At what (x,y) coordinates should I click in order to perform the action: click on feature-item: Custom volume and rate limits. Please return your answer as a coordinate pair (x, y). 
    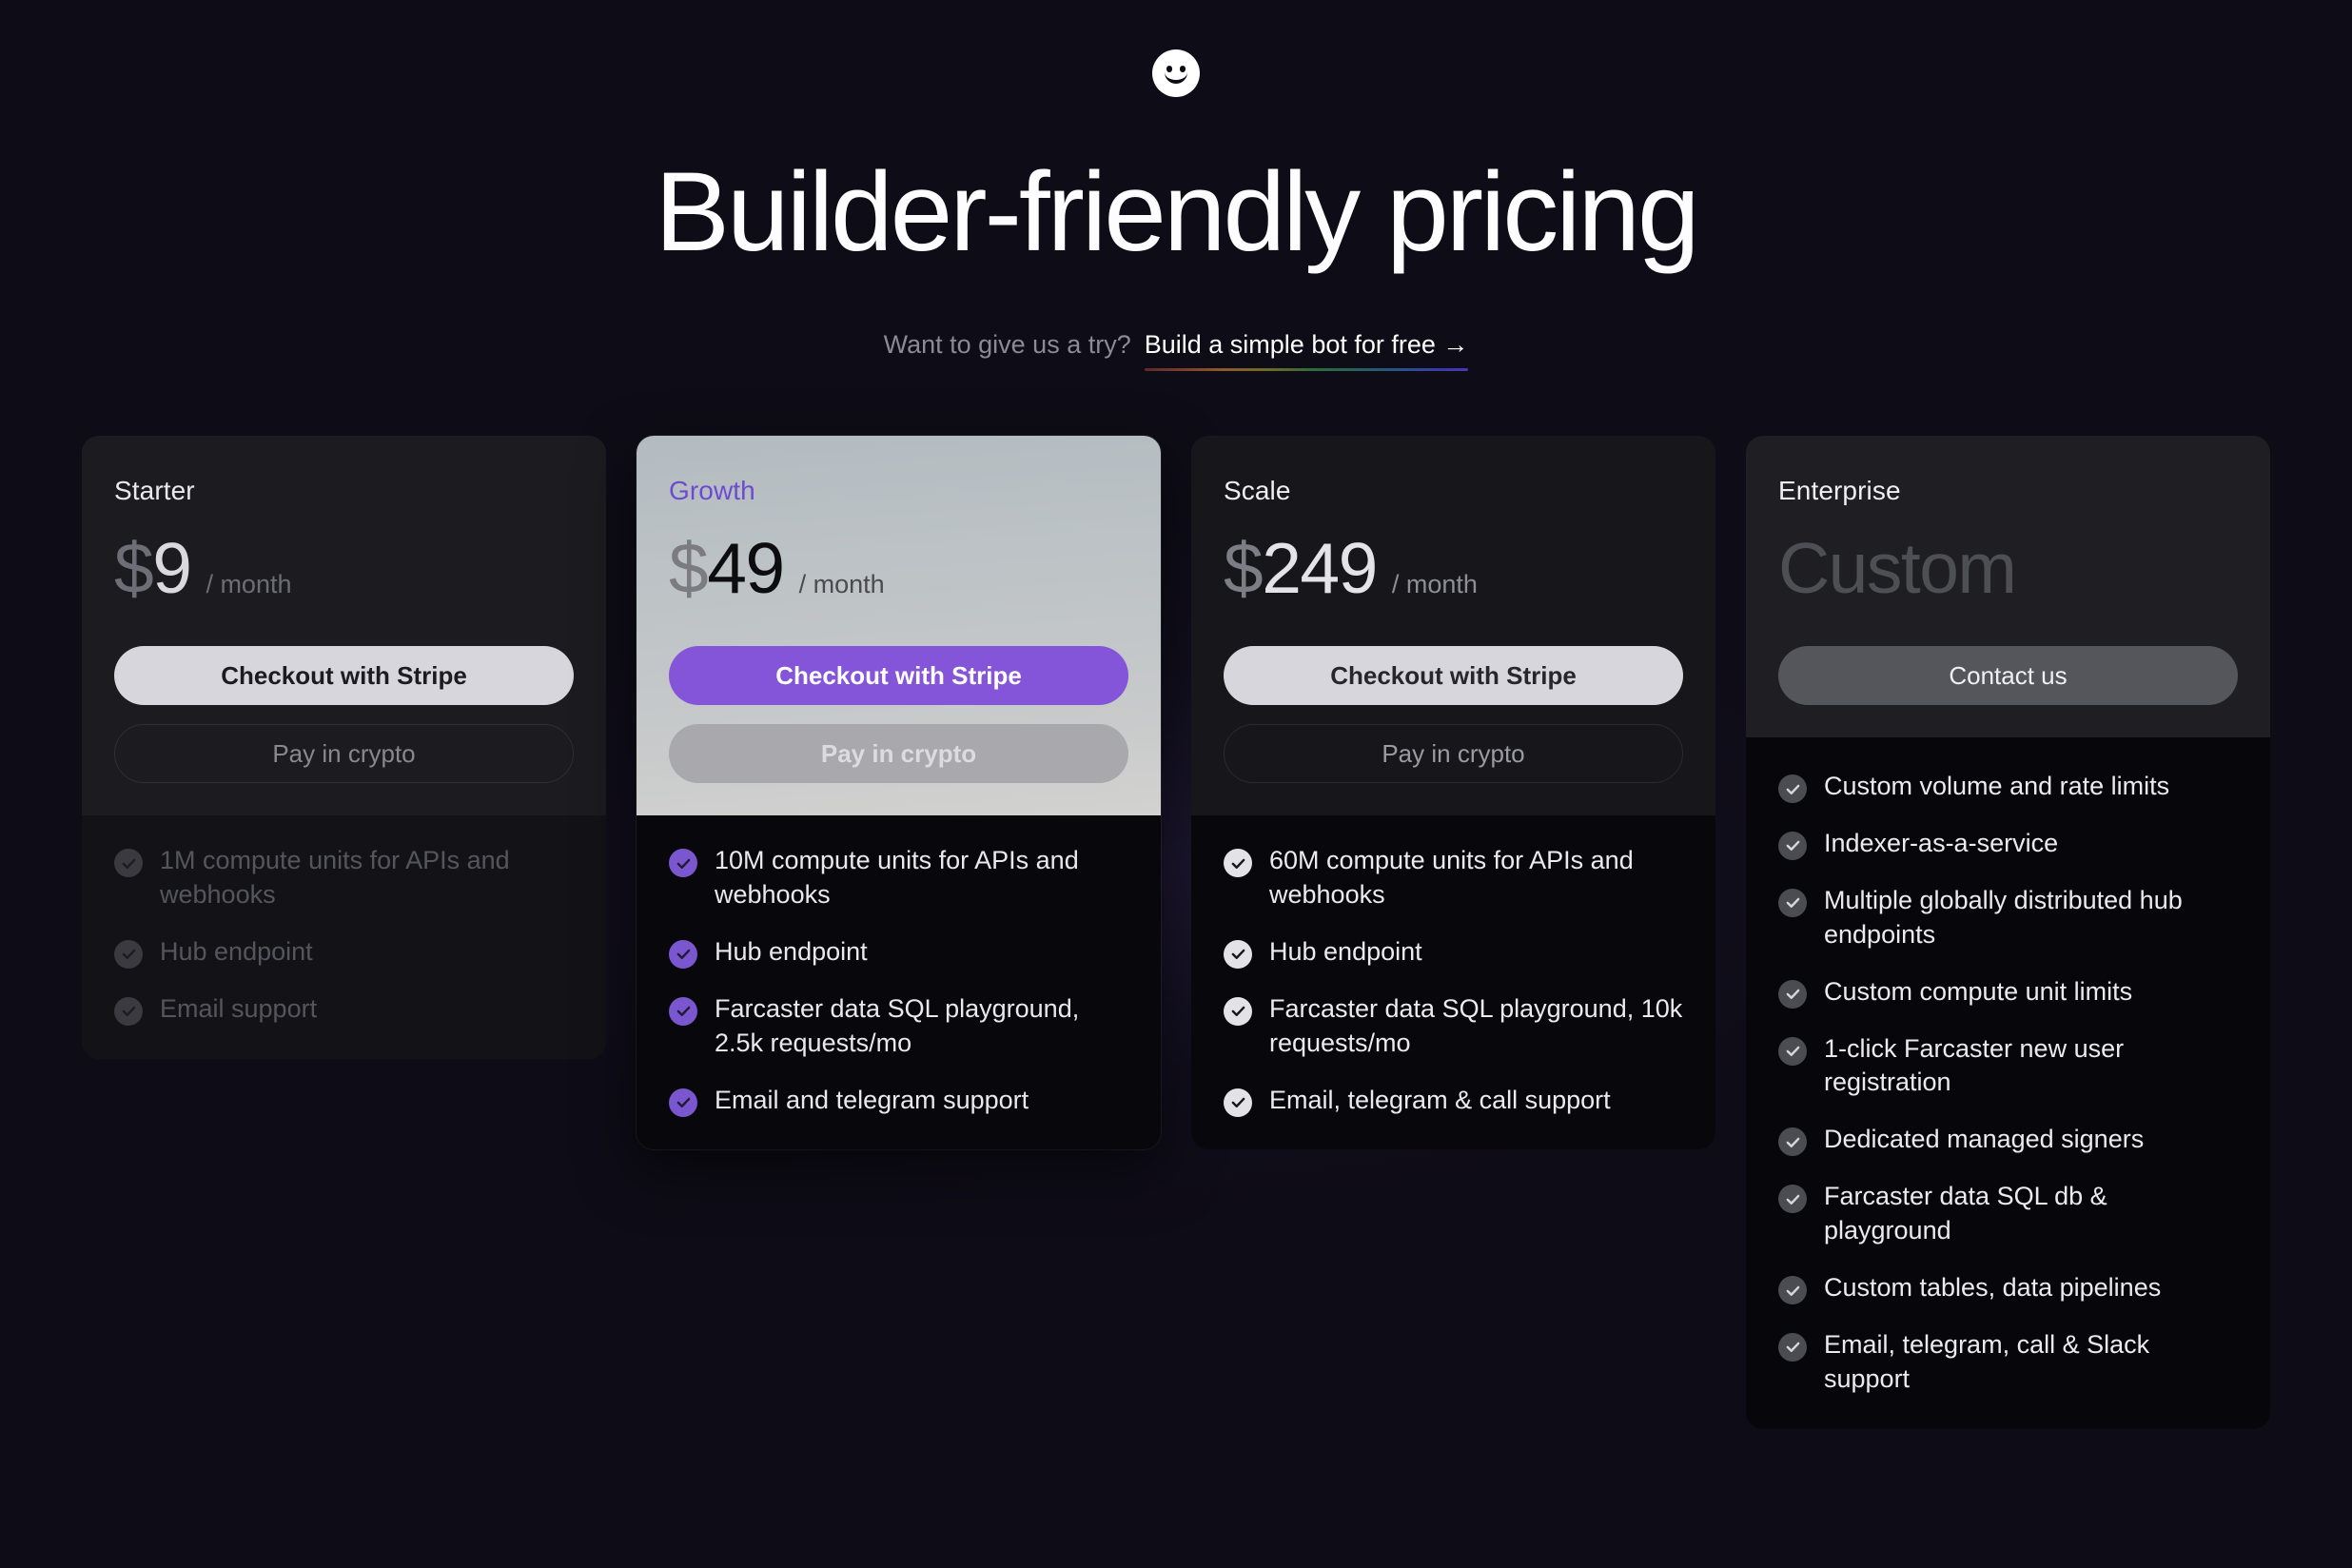
    Looking at the image, I should click on (2008, 787).